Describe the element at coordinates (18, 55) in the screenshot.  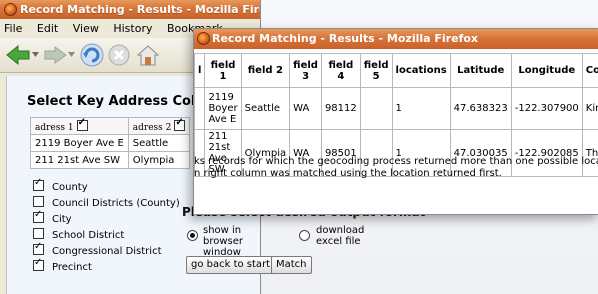
I see `back-arrow-icon` at that location.